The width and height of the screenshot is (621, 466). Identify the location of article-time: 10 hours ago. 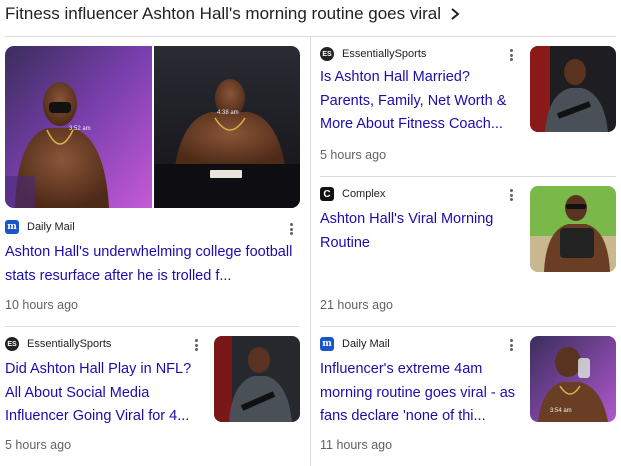
(41, 305).